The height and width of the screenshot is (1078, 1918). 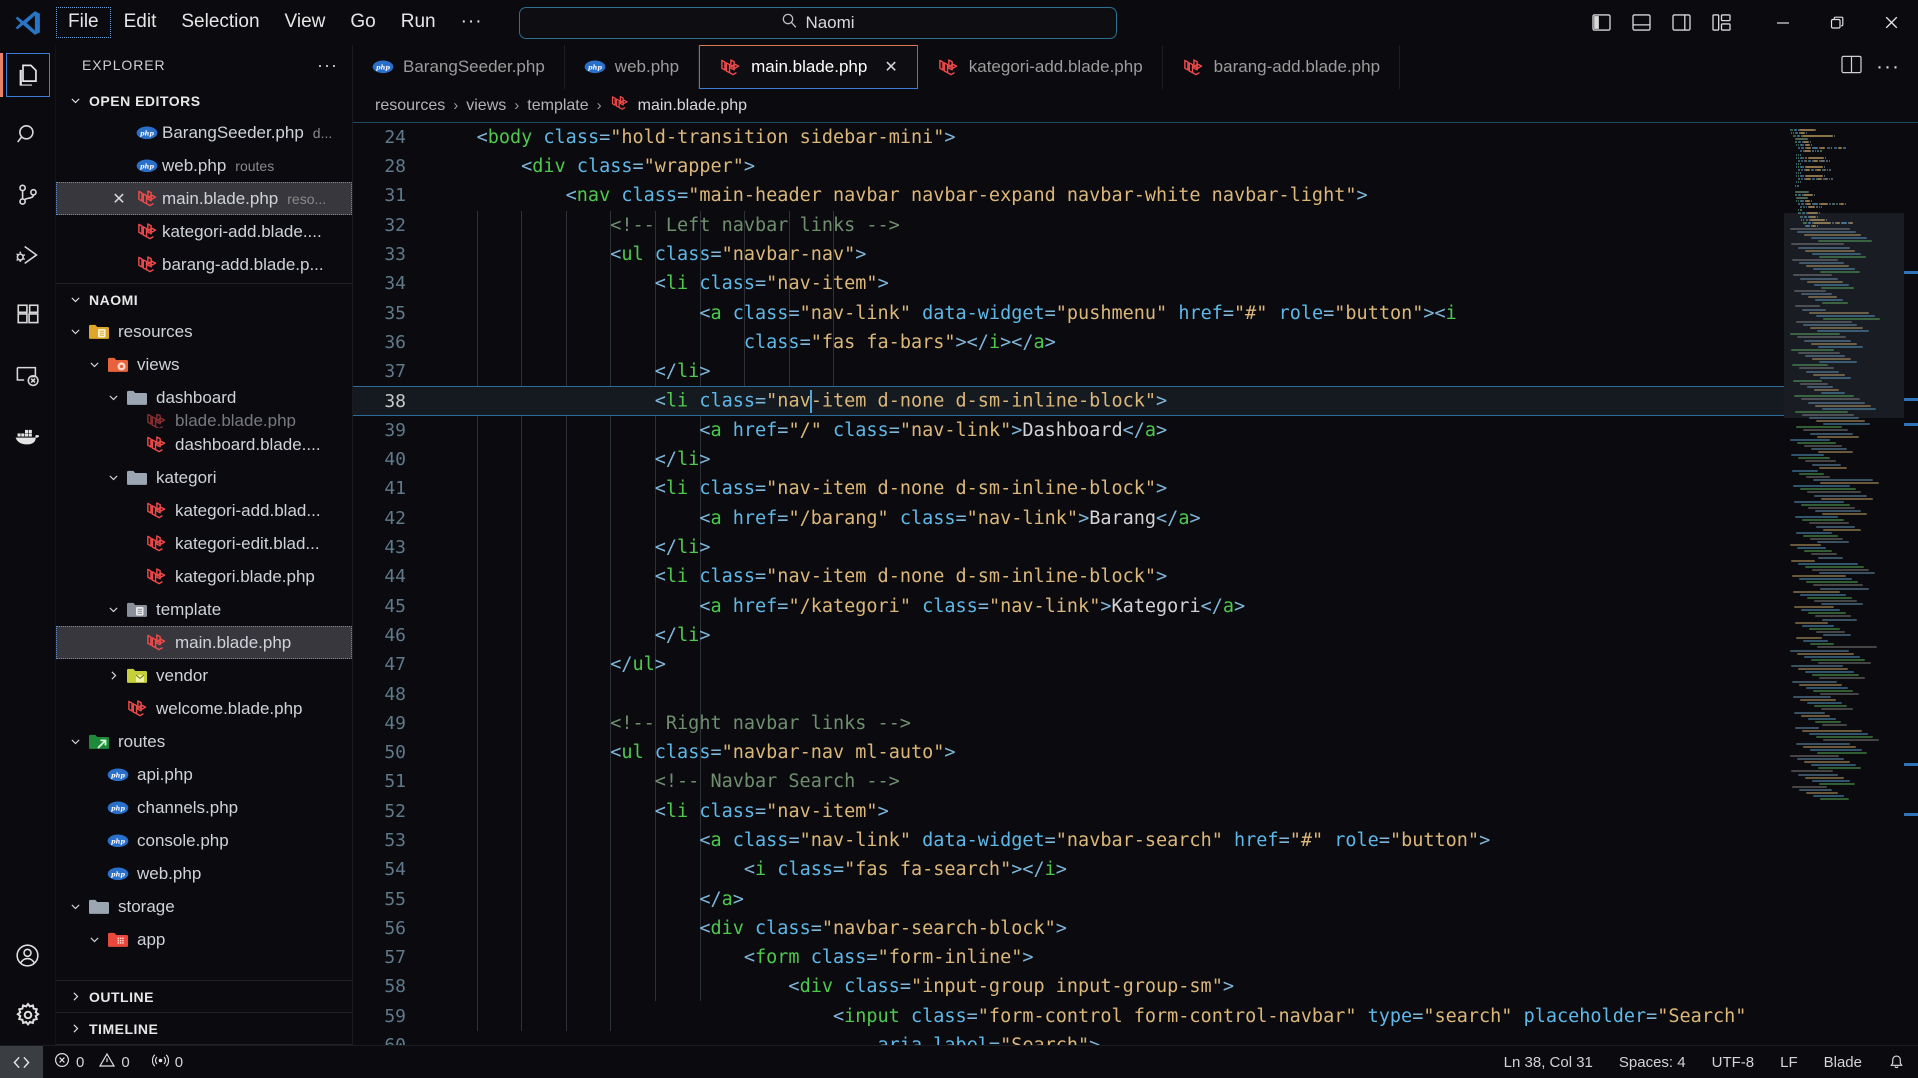 I want to click on tree-folder-item: views, so click(x=204, y=364).